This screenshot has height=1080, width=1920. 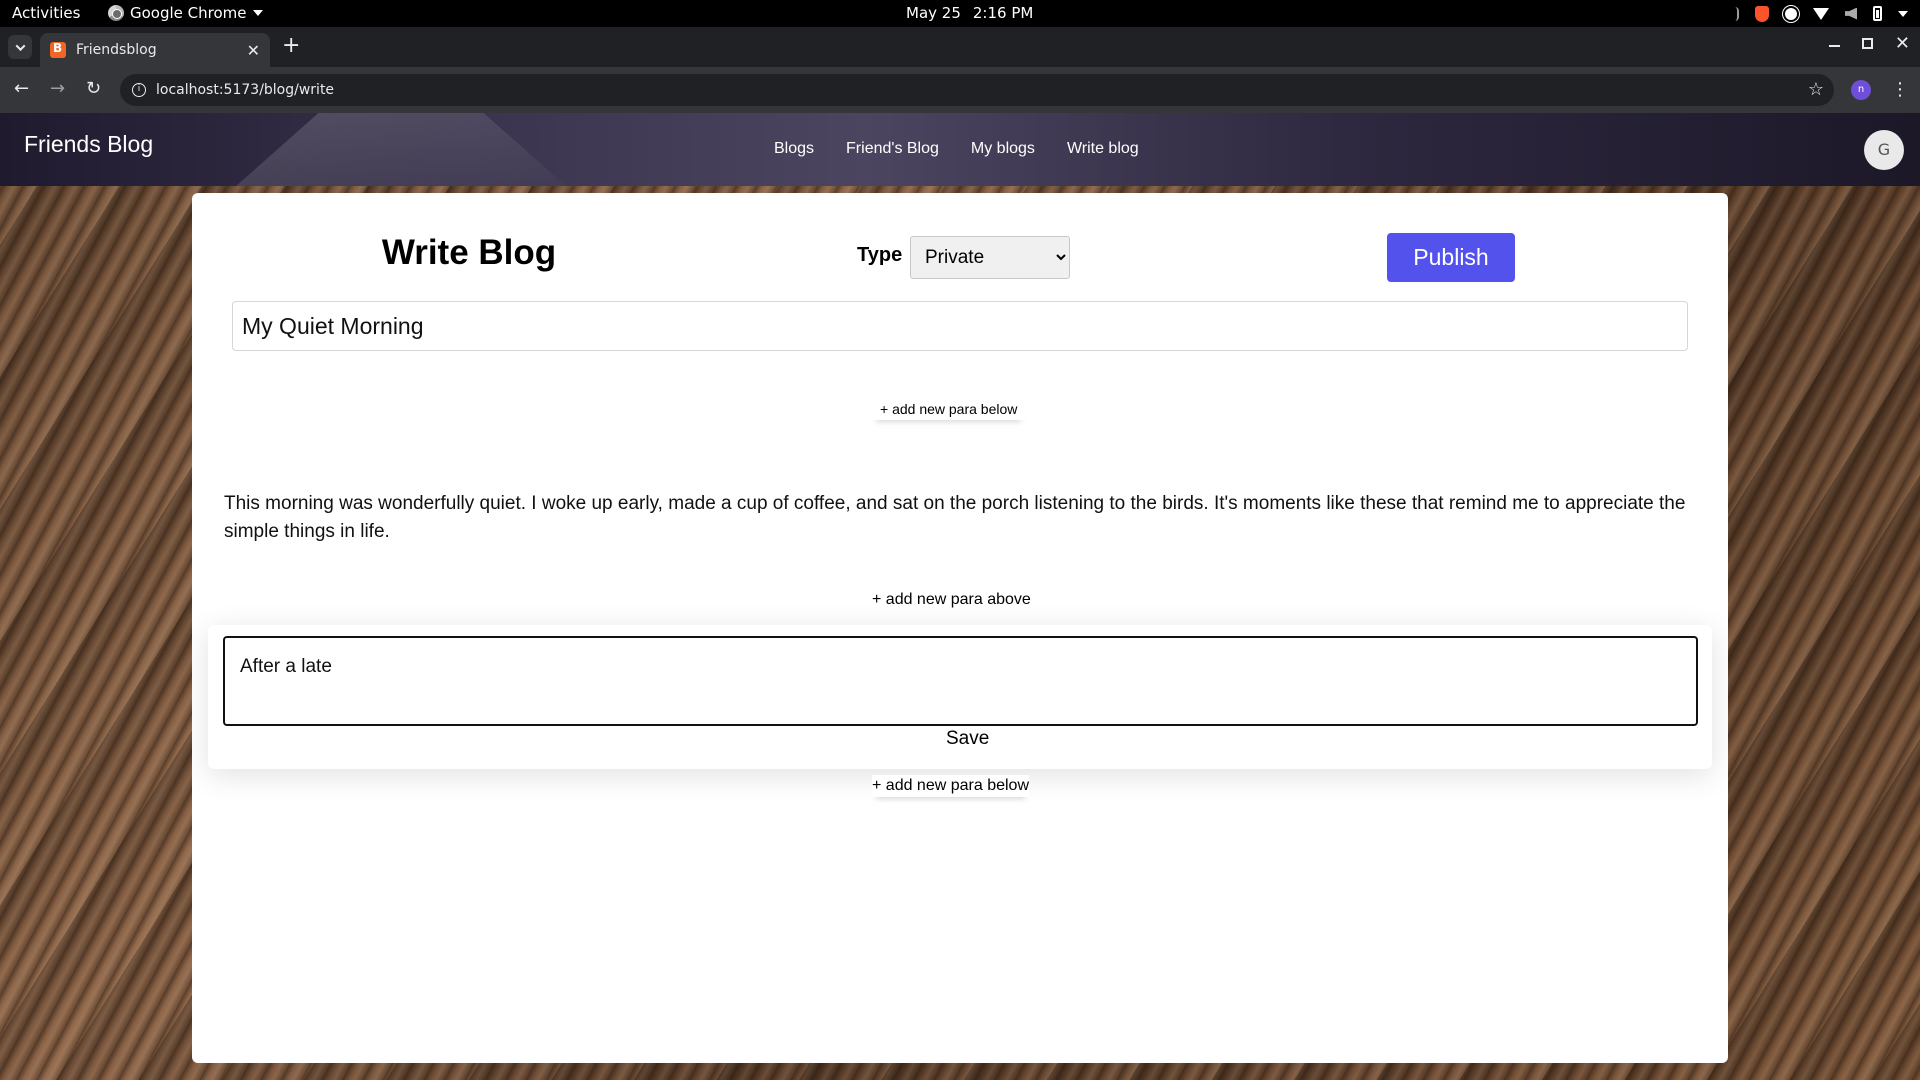 What do you see at coordinates (1861, 90) in the screenshot?
I see `profile-avatar: n` at bounding box center [1861, 90].